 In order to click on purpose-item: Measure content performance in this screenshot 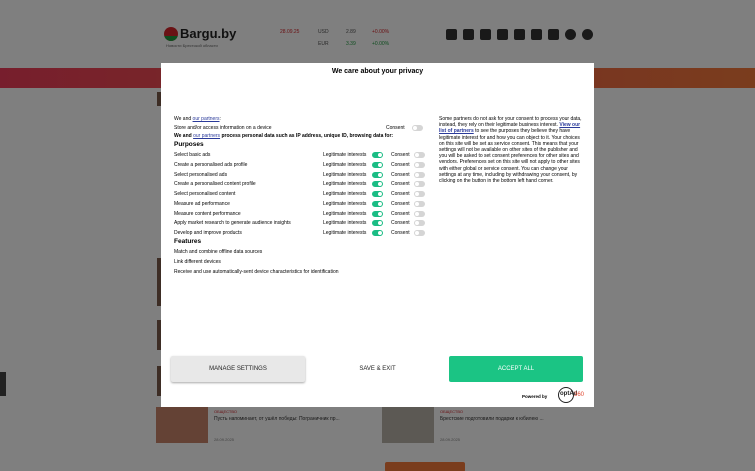, I will do `click(207, 213)`.